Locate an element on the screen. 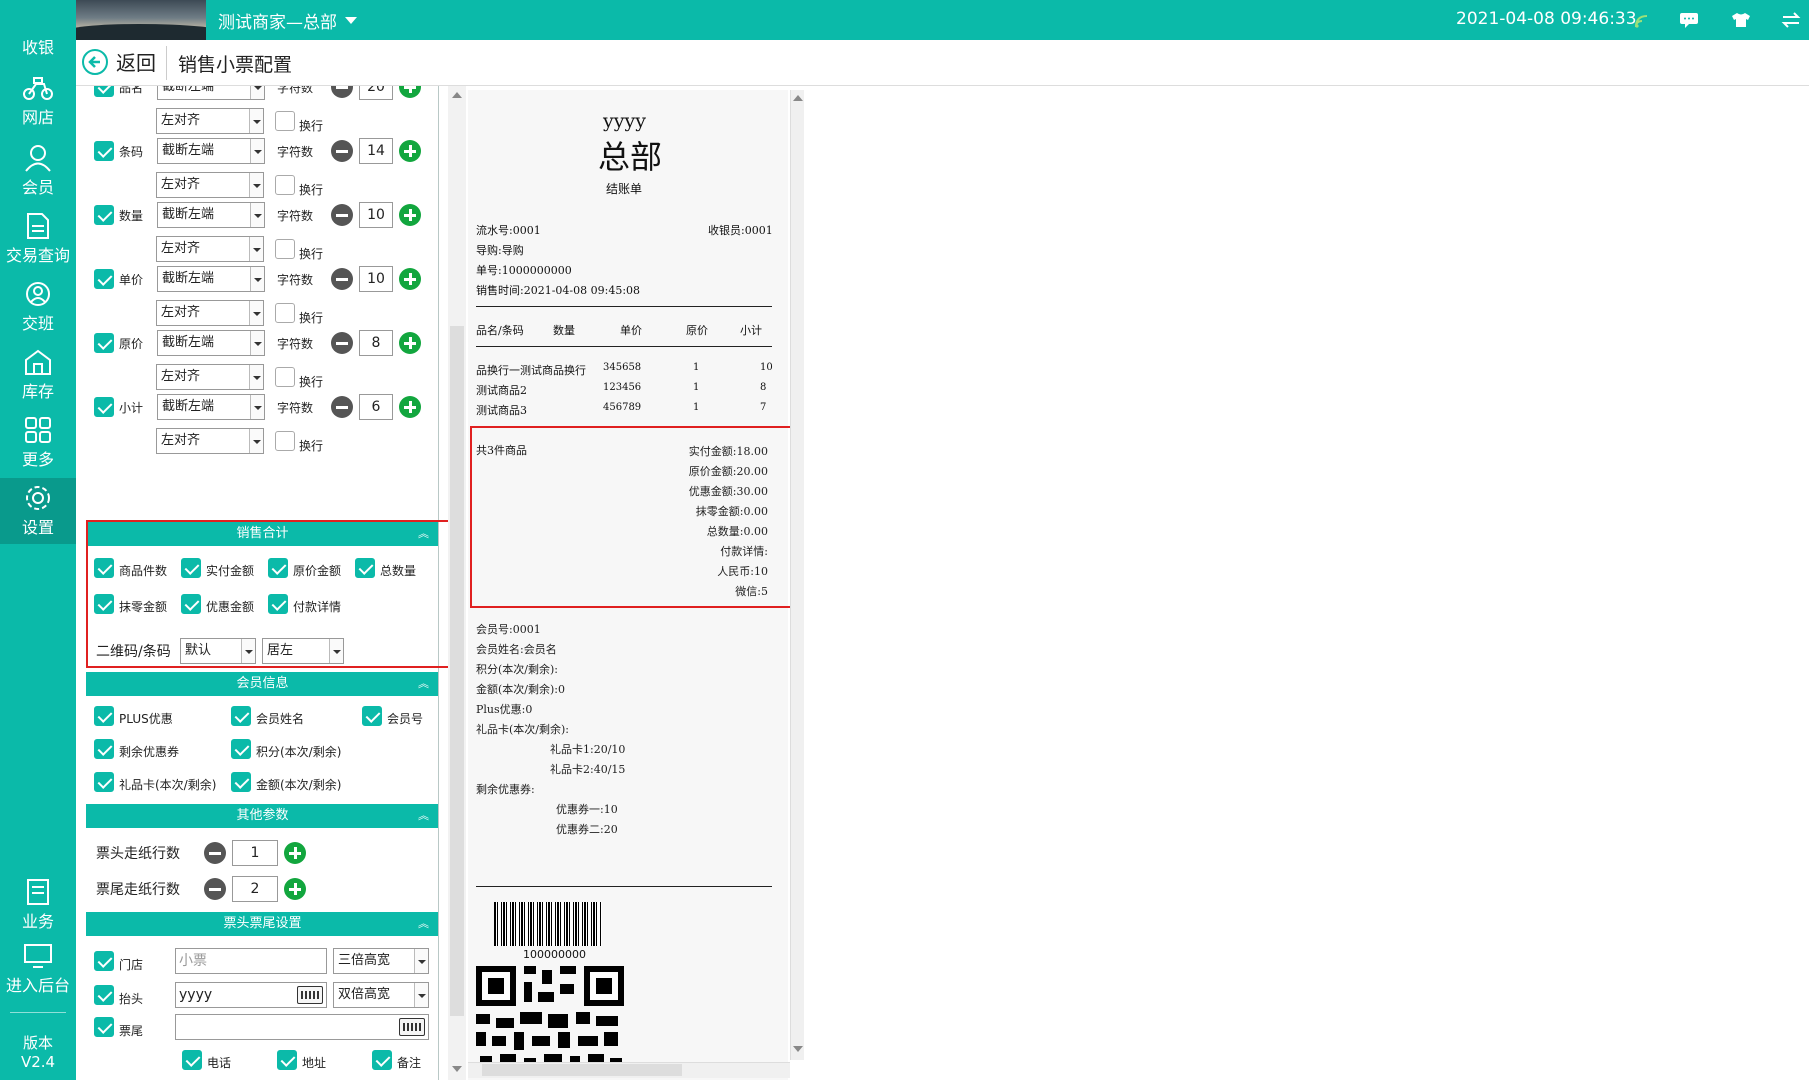 The image size is (1809, 1080). skin-icon is located at coordinates (1741, 20).